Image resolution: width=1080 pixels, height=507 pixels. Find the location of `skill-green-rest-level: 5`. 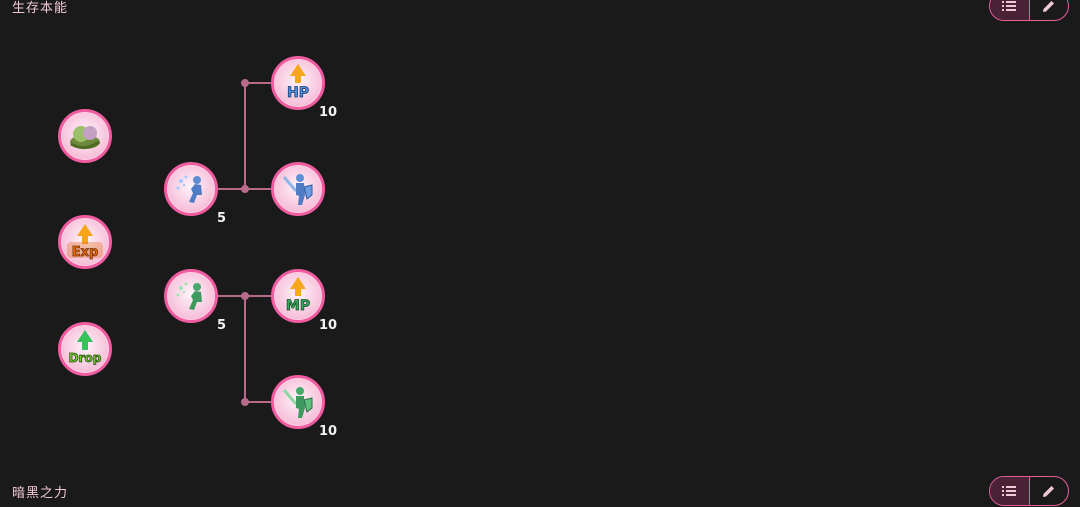

skill-green-rest-level: 5 is located at coordinates (222, 325).